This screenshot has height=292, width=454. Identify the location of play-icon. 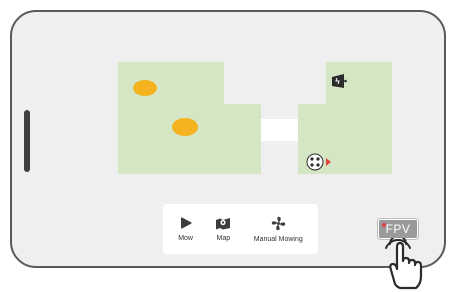
(186, 223).